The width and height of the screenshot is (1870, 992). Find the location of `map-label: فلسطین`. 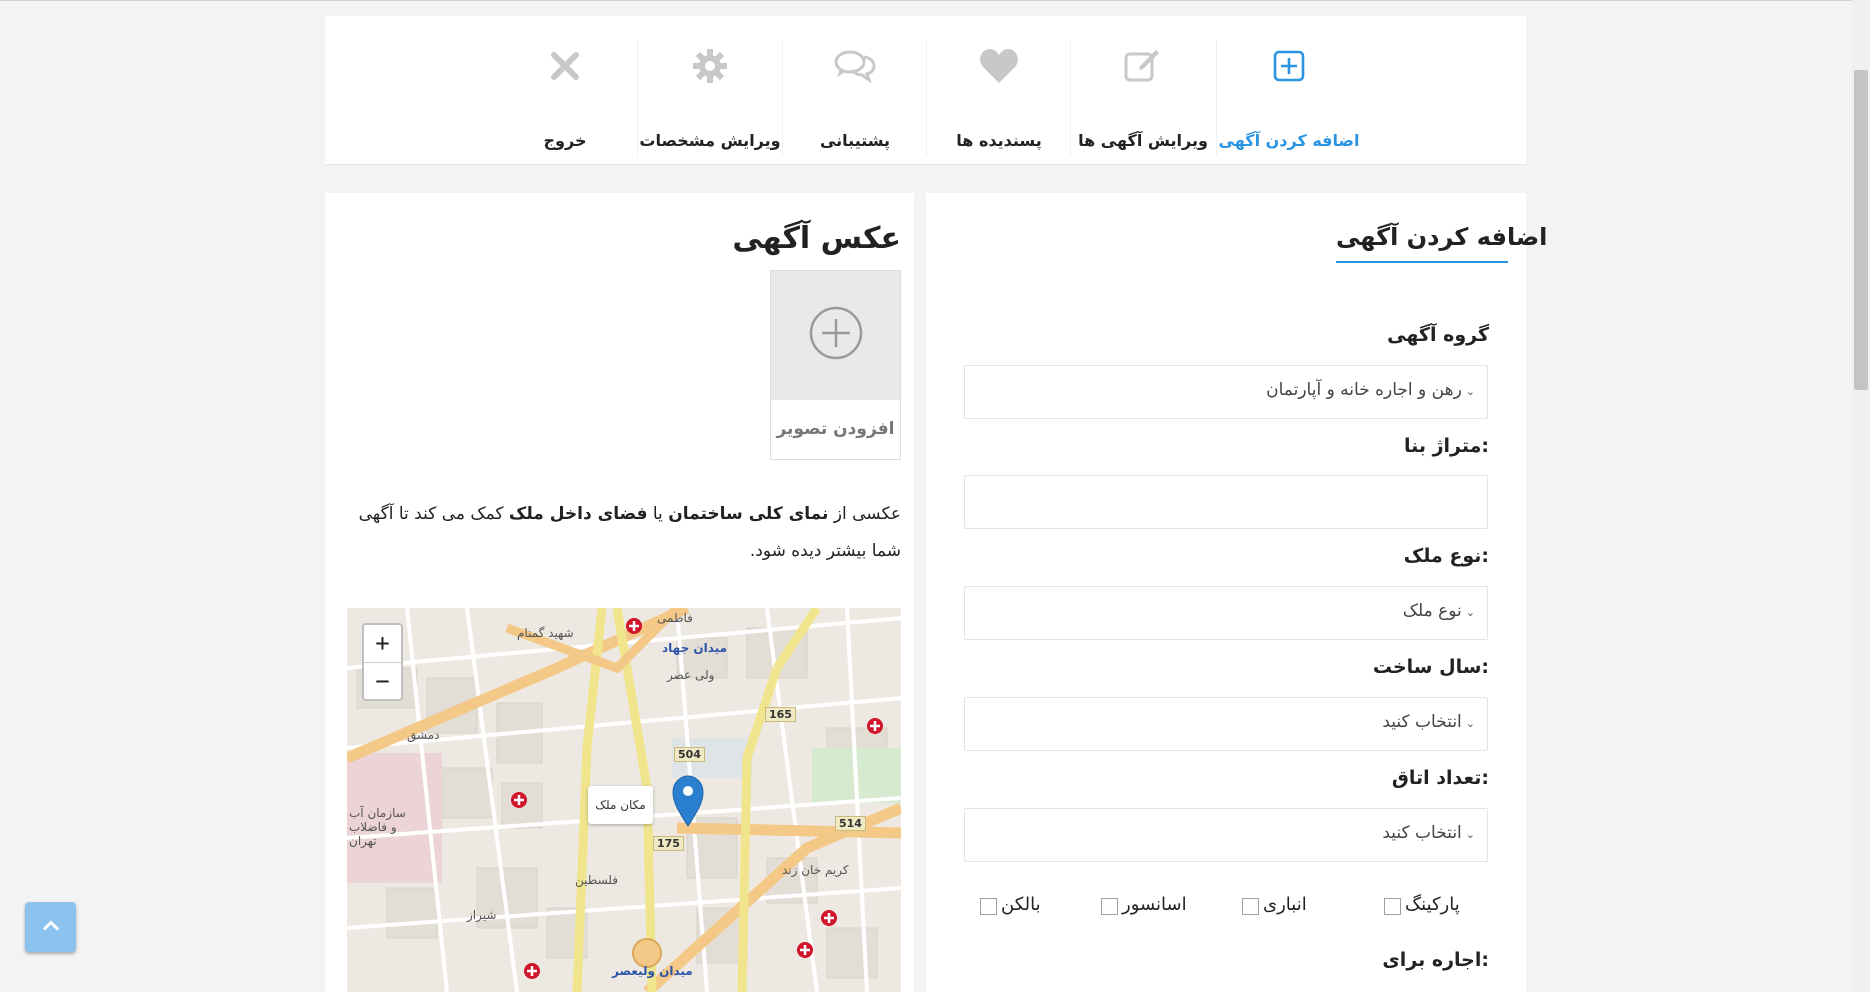

map-label: فلسطین is located at coordinates (597, 880).